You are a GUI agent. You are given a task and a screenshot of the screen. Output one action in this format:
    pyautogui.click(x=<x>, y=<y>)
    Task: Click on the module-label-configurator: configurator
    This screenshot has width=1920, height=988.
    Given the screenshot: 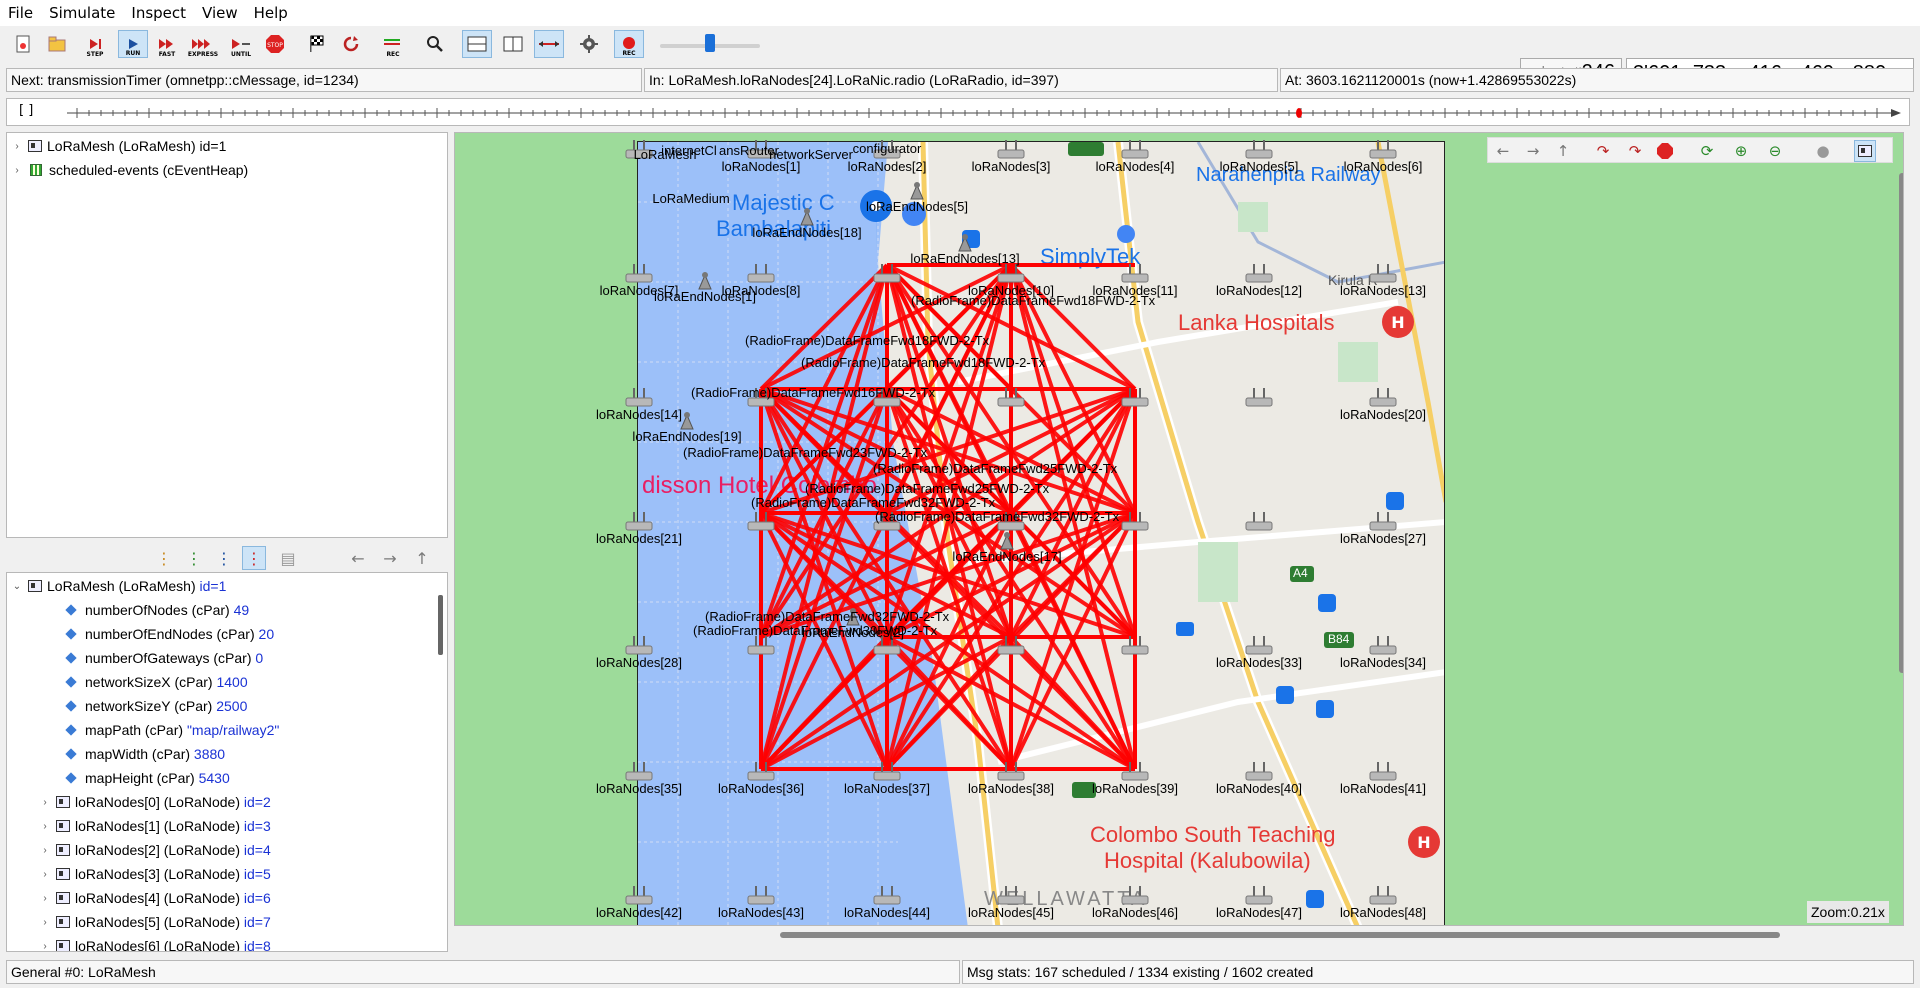 What is the action you would take?
    pyautogui.click(x=887, y=148)
    